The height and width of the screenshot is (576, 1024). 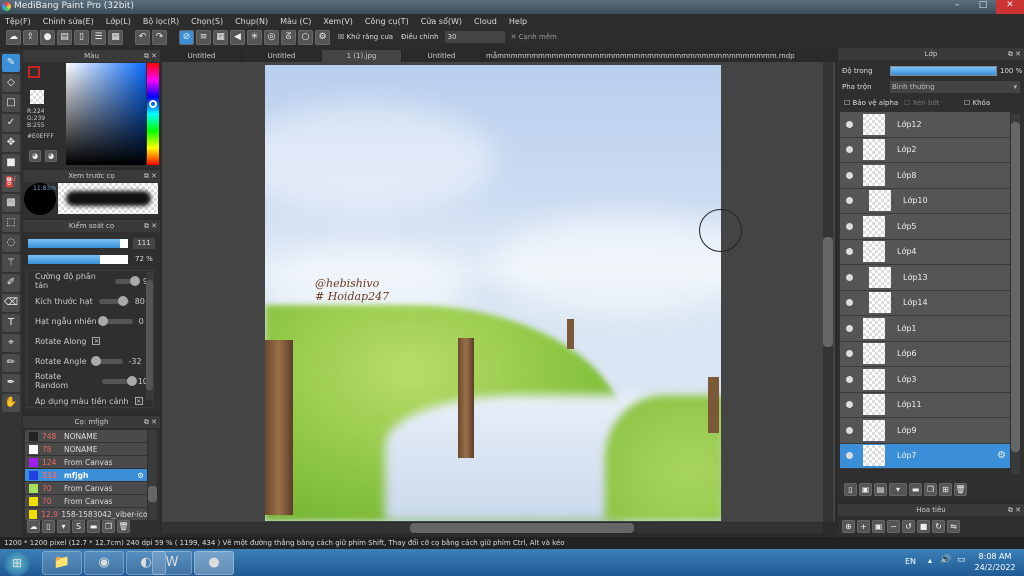 What do you see at coordinates (365, 37) in the screenshot?
I see `antialias-checkbox: ☒ Khử răng cưa` at bounding box center [365, 37].